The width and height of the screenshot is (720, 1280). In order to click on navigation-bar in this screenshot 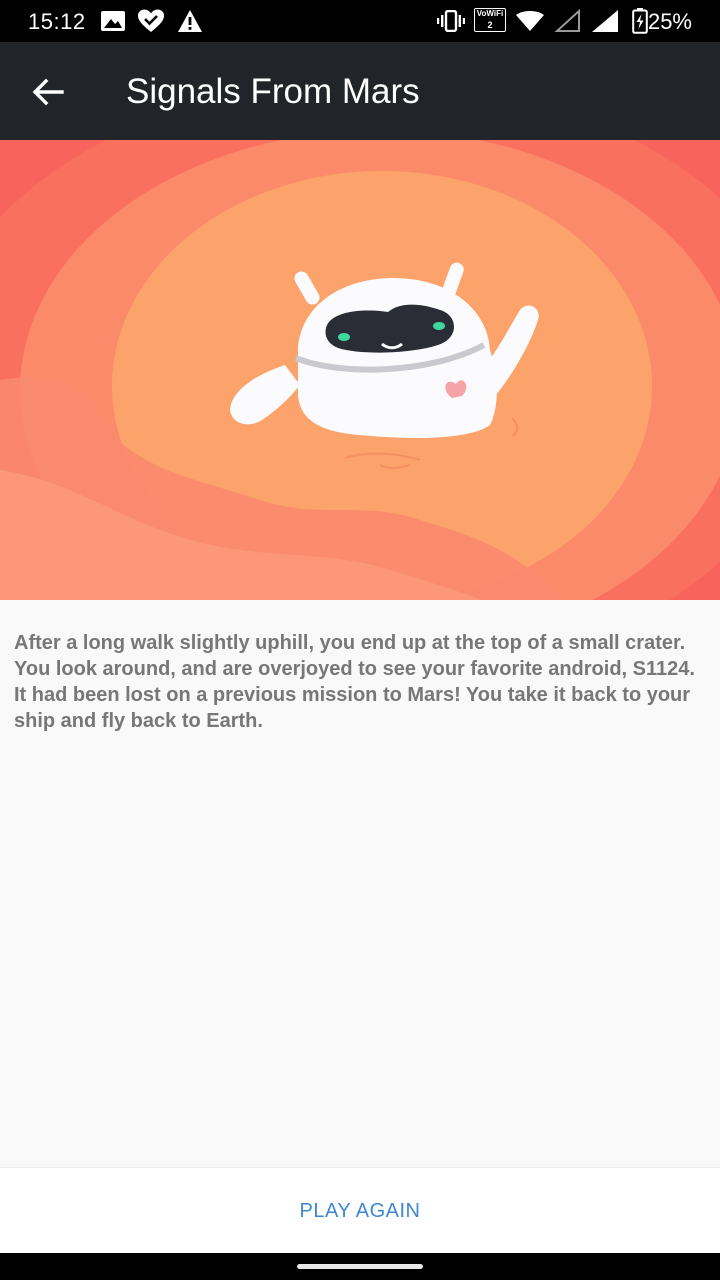, I will do `click(360, 1266)`.